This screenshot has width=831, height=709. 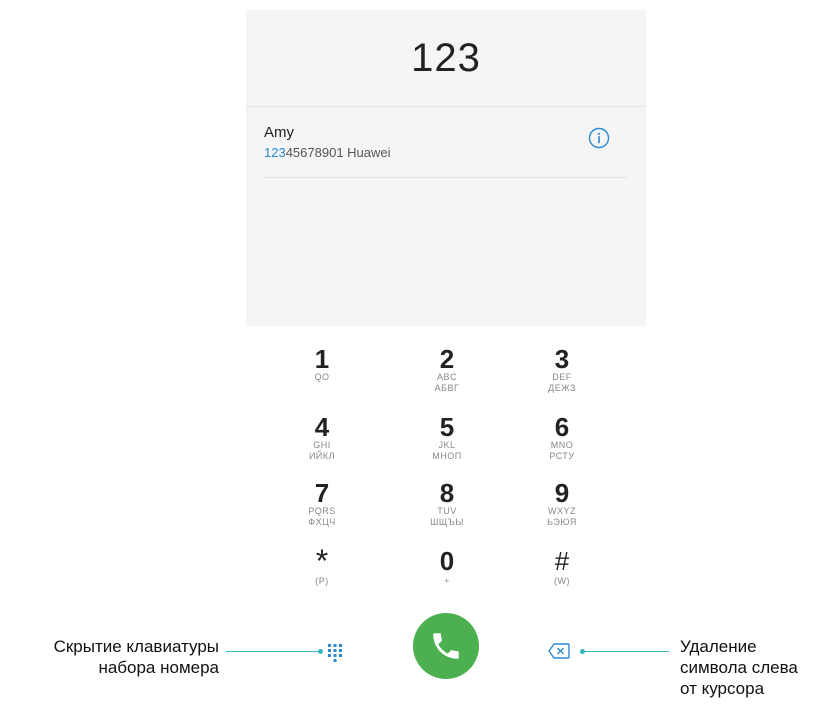 What do you see at coordinates (718, 646) in the screenshot?
I see `callout-delete-char-line1: Удаление` at bounding box center [718, 646].